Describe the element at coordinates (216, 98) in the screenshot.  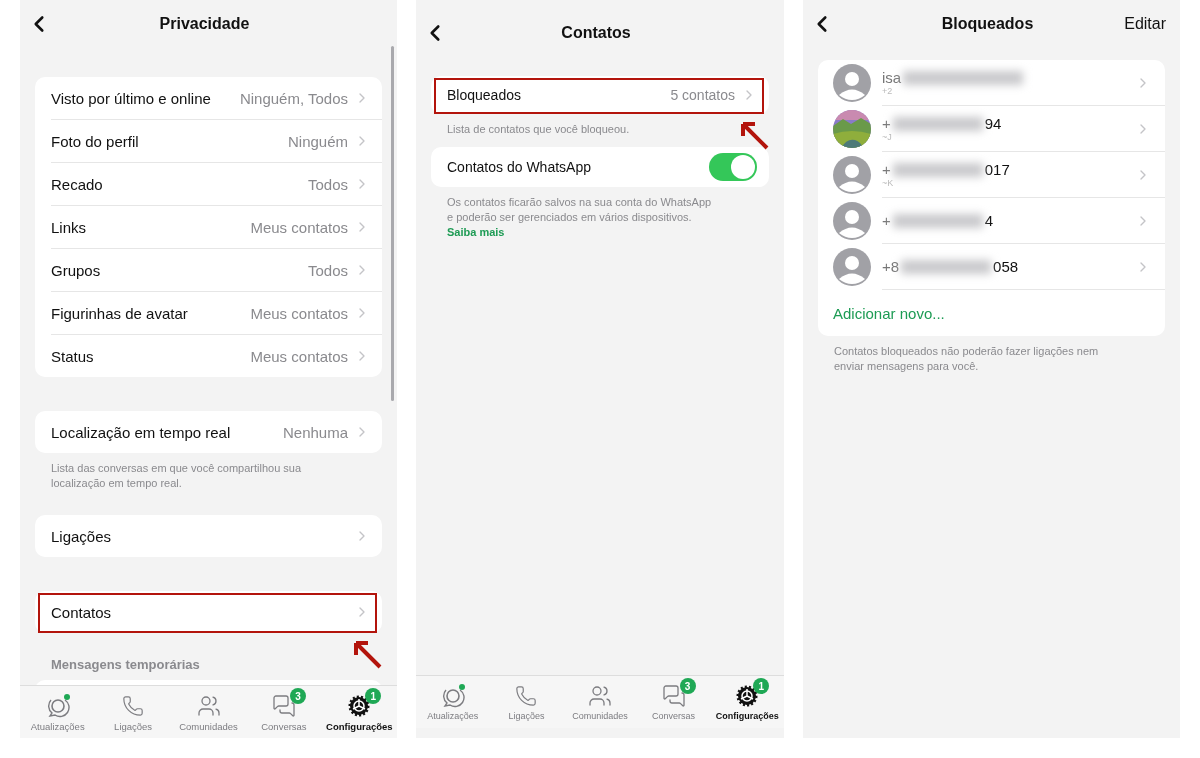
I see `settings-row: Visto por último e online Ninguém, Todos` at that location.